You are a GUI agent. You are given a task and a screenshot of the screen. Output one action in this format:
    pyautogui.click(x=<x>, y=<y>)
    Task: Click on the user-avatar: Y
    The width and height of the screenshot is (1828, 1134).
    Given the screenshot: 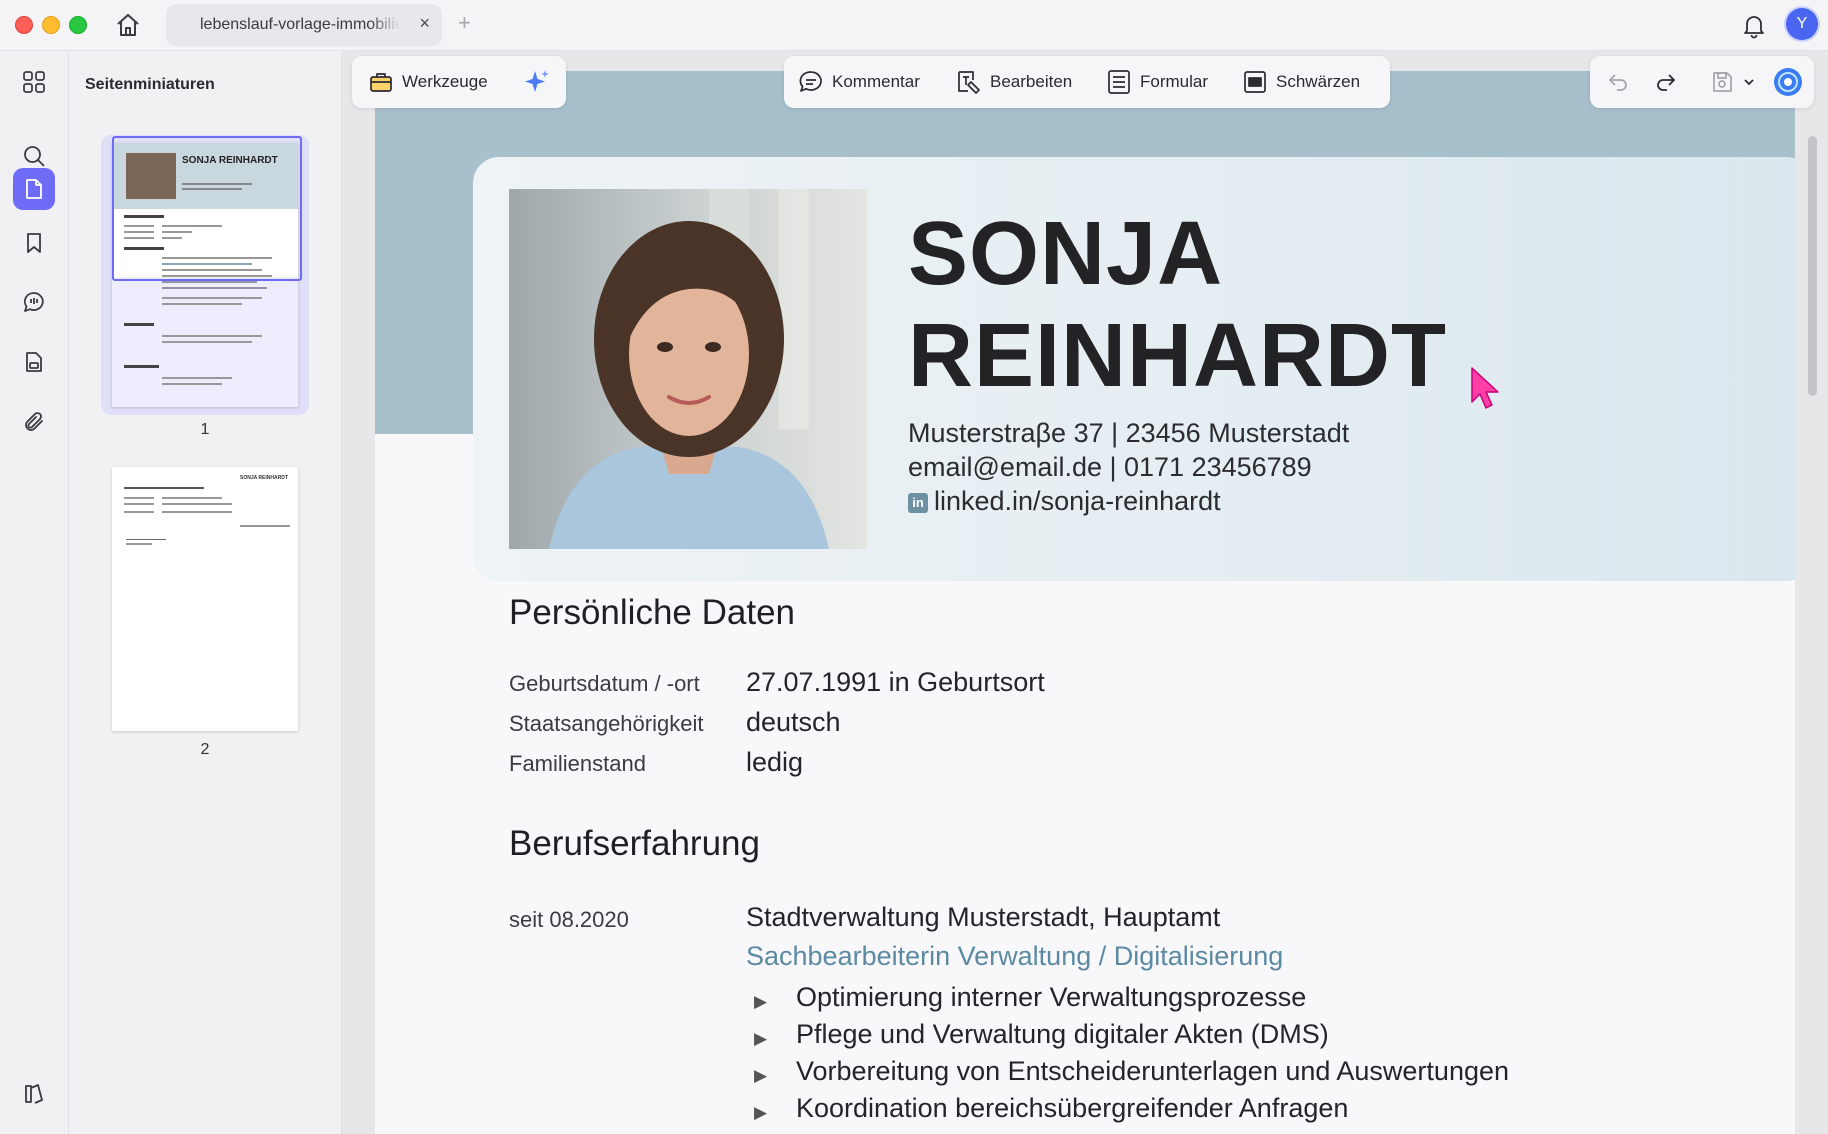 What is the action you would take?
    pyautogui.click(x=1802, y=24)
    